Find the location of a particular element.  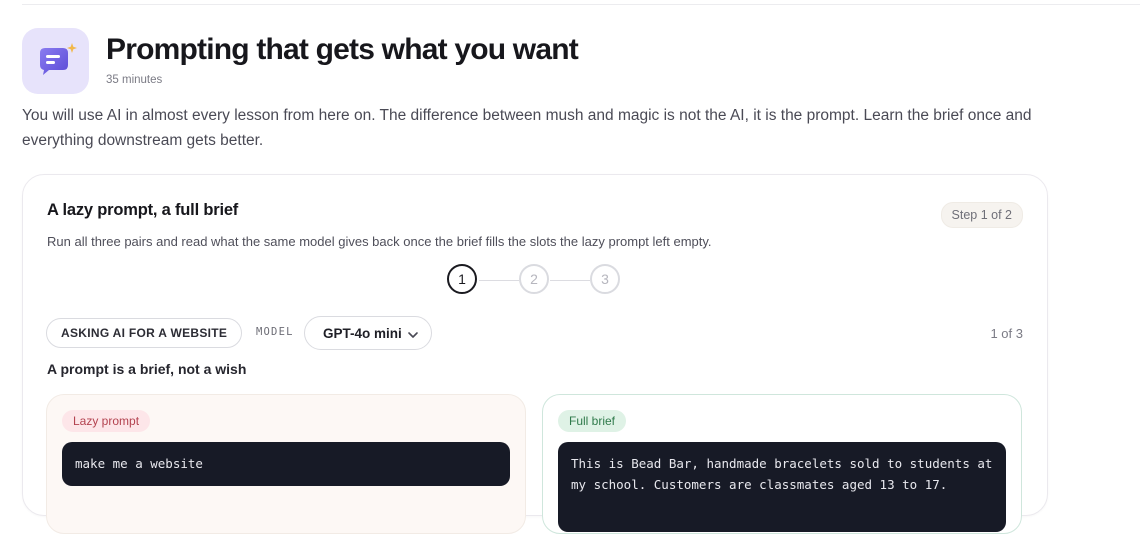

top-divider is located at coordinates (581, 4).